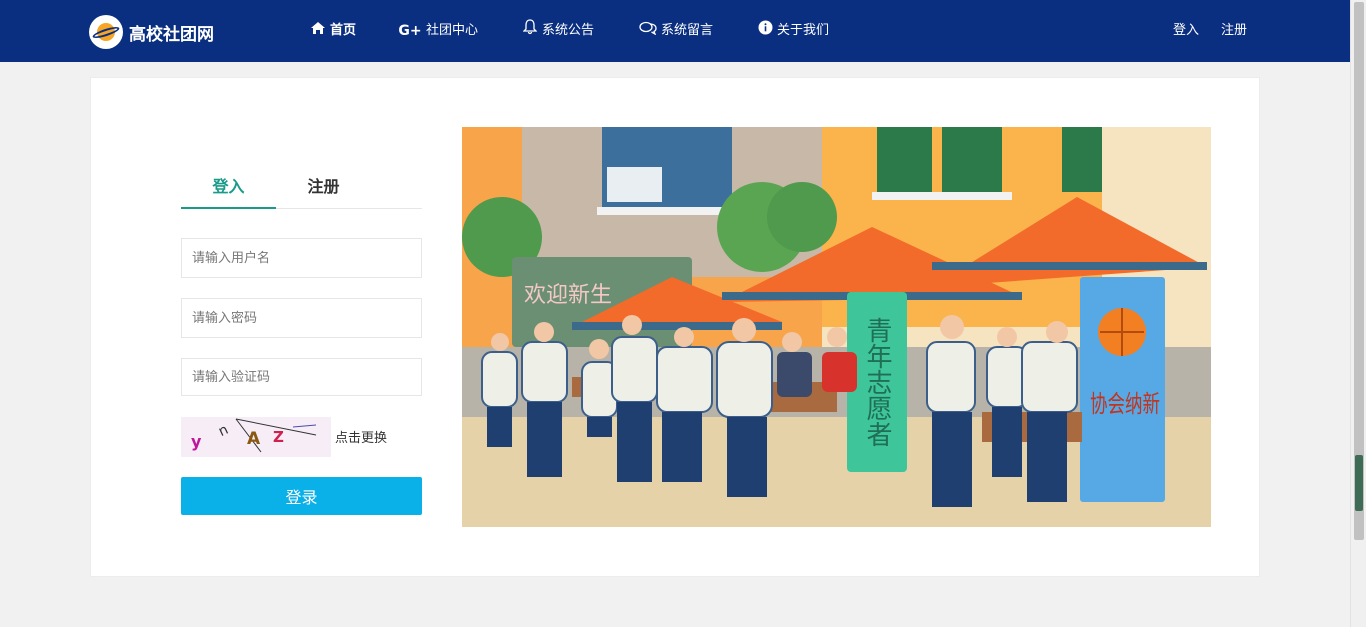  What do you see at coordinates (318, 31) in the screenshot?
I see `home-icon` at bounding box center [318, 31].